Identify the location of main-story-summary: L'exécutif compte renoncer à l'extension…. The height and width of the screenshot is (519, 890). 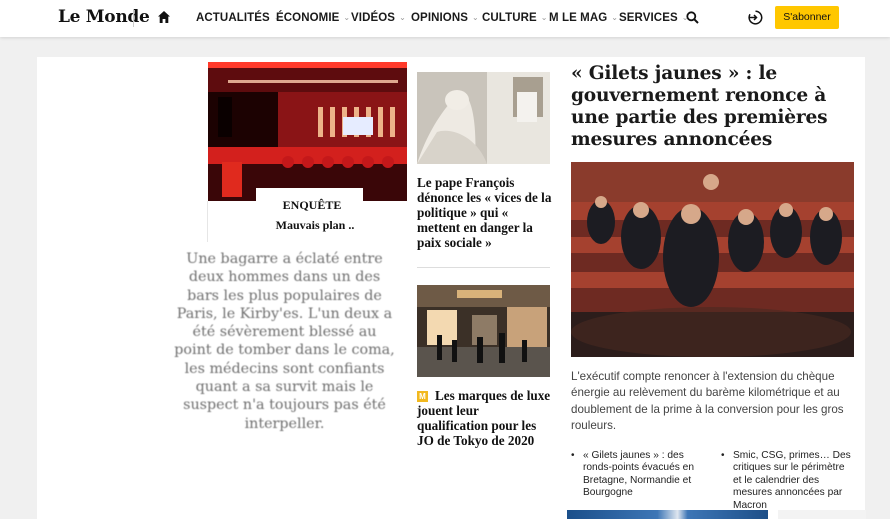
(707, 401).